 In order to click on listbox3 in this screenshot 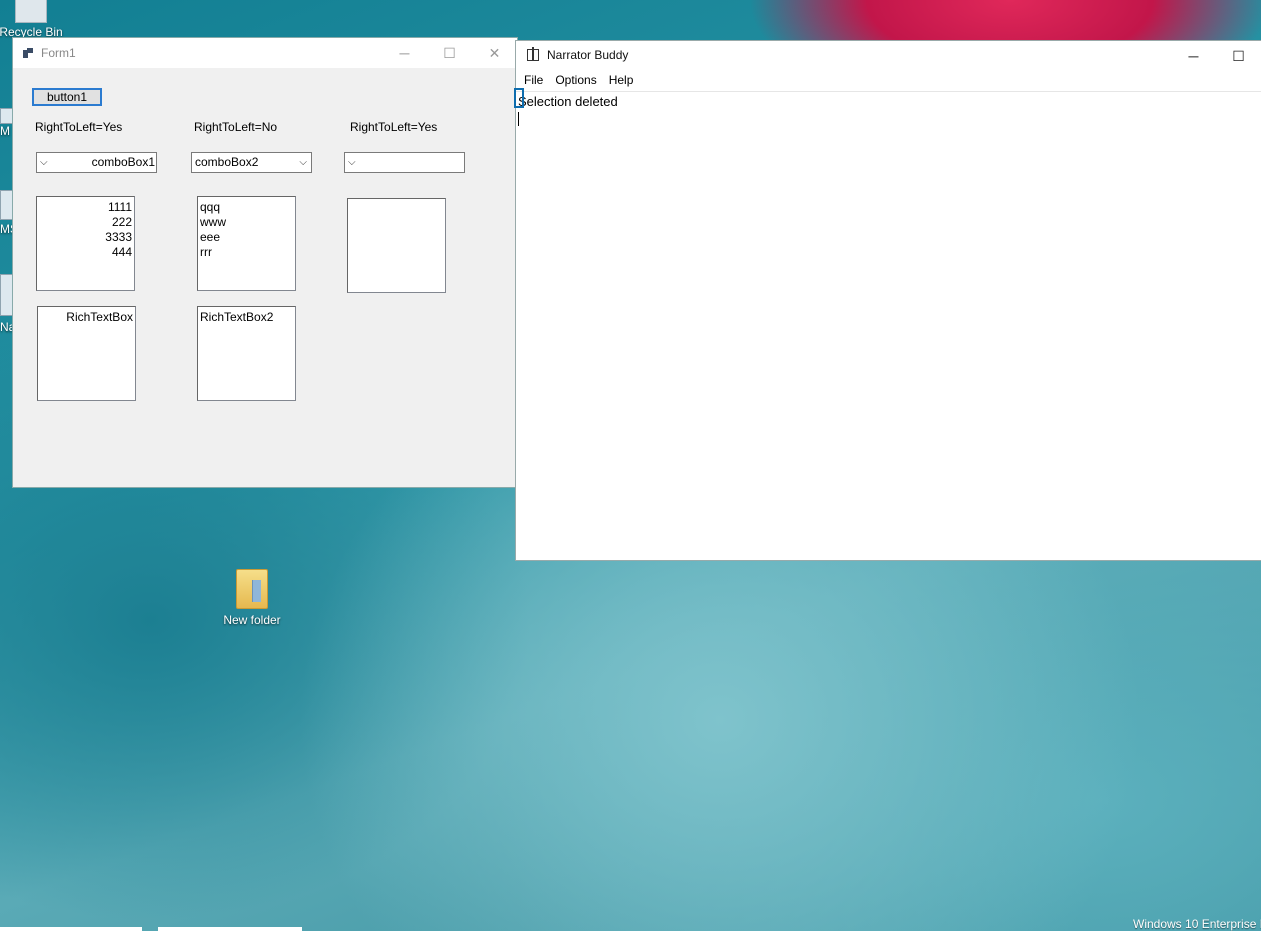, I will do `click(396, 245)`.